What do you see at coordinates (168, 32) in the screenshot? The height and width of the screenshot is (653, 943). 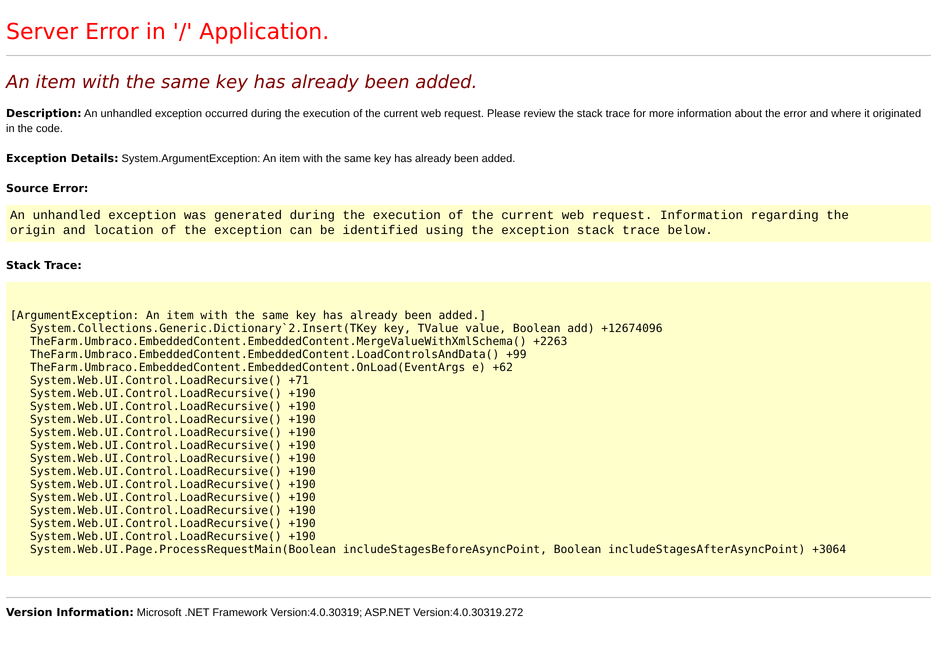 I see `page-title: Server Error in '/' Application.` at bounding box center [168, 32].